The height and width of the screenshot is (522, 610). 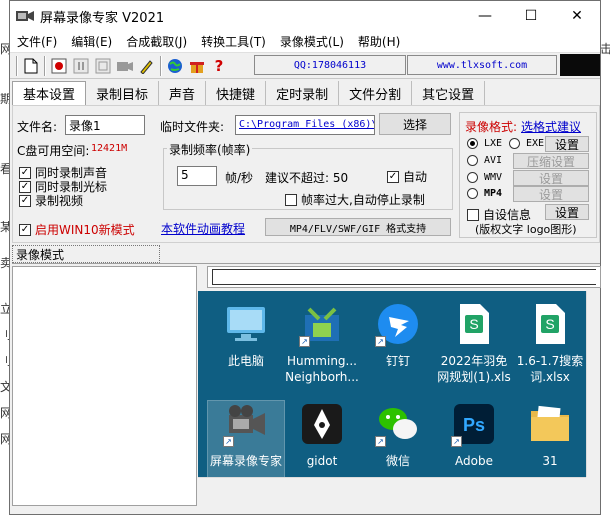 I want to click on desktop-icon: ↗ 钉钉, so click(x=398, y=335).